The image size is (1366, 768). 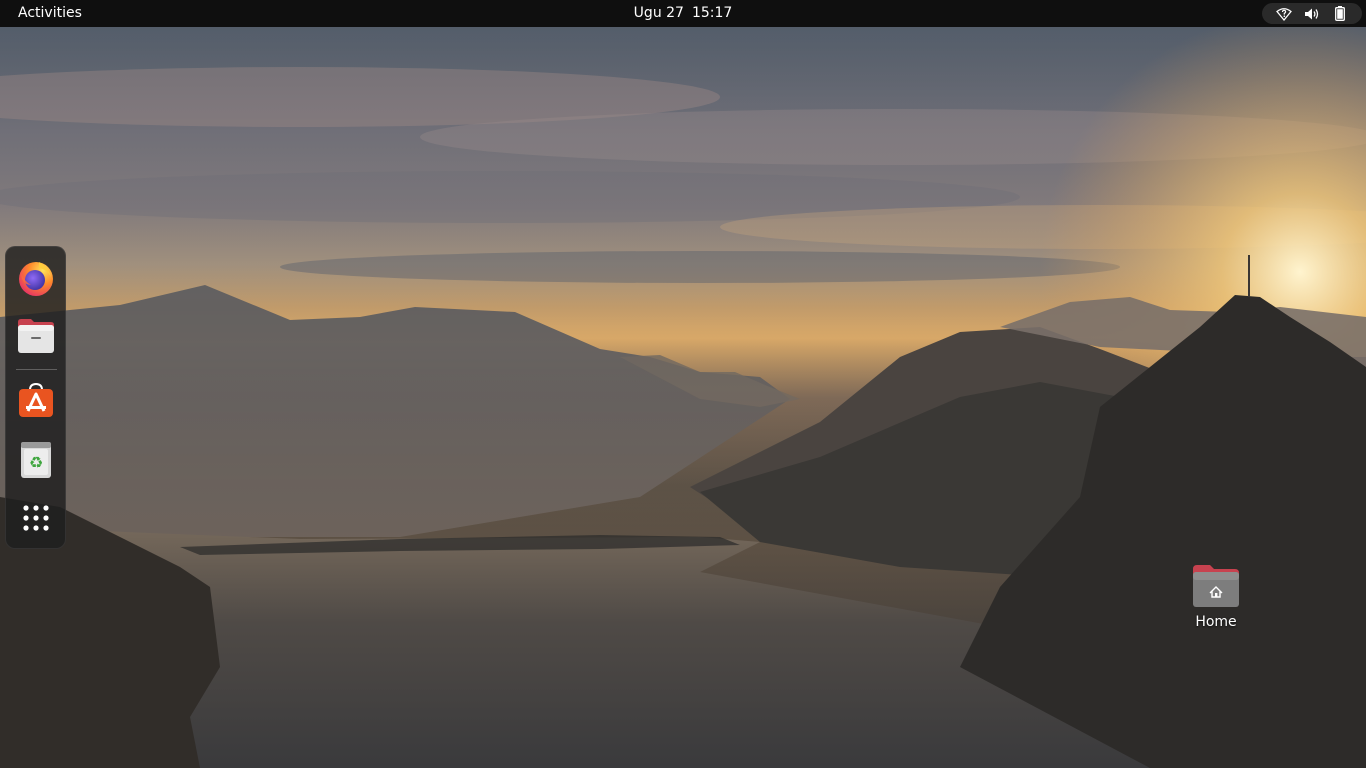 I want to click on dock-trash: ♻, so click(x=36, y=460).